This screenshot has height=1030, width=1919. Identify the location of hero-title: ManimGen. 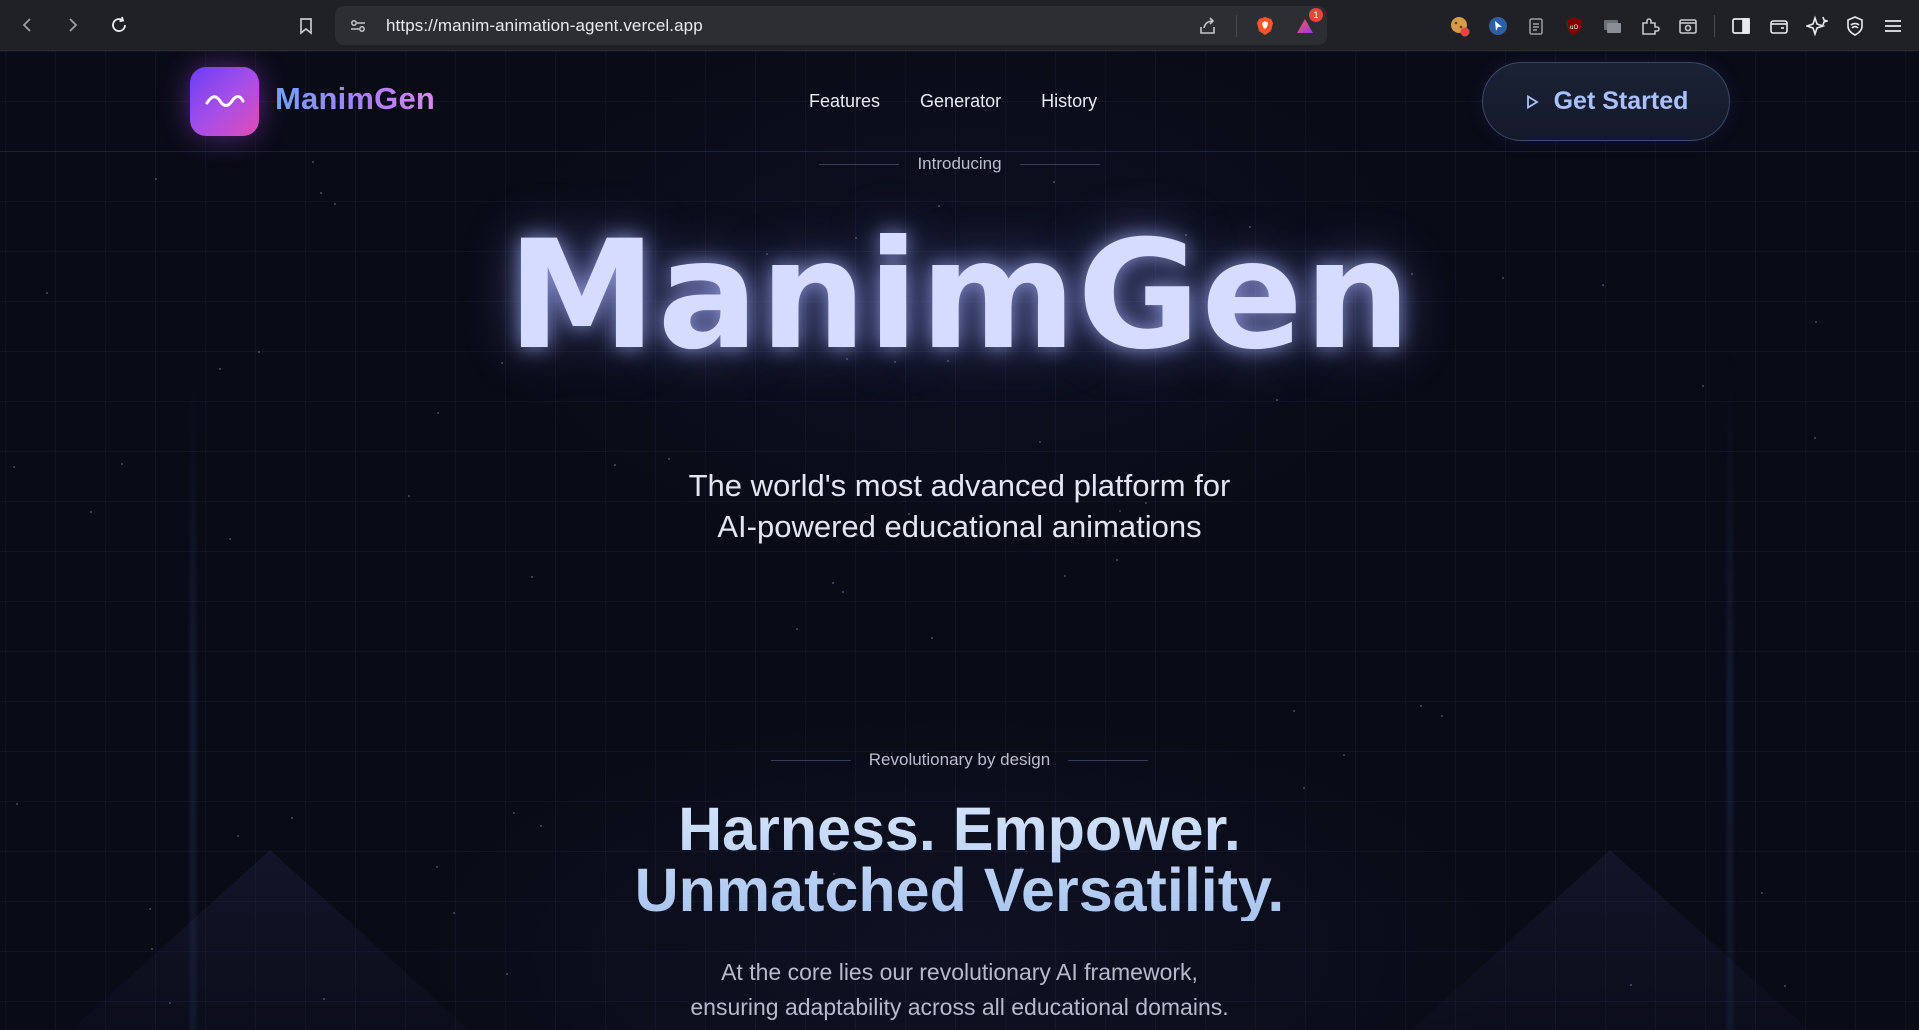
(959, 296).